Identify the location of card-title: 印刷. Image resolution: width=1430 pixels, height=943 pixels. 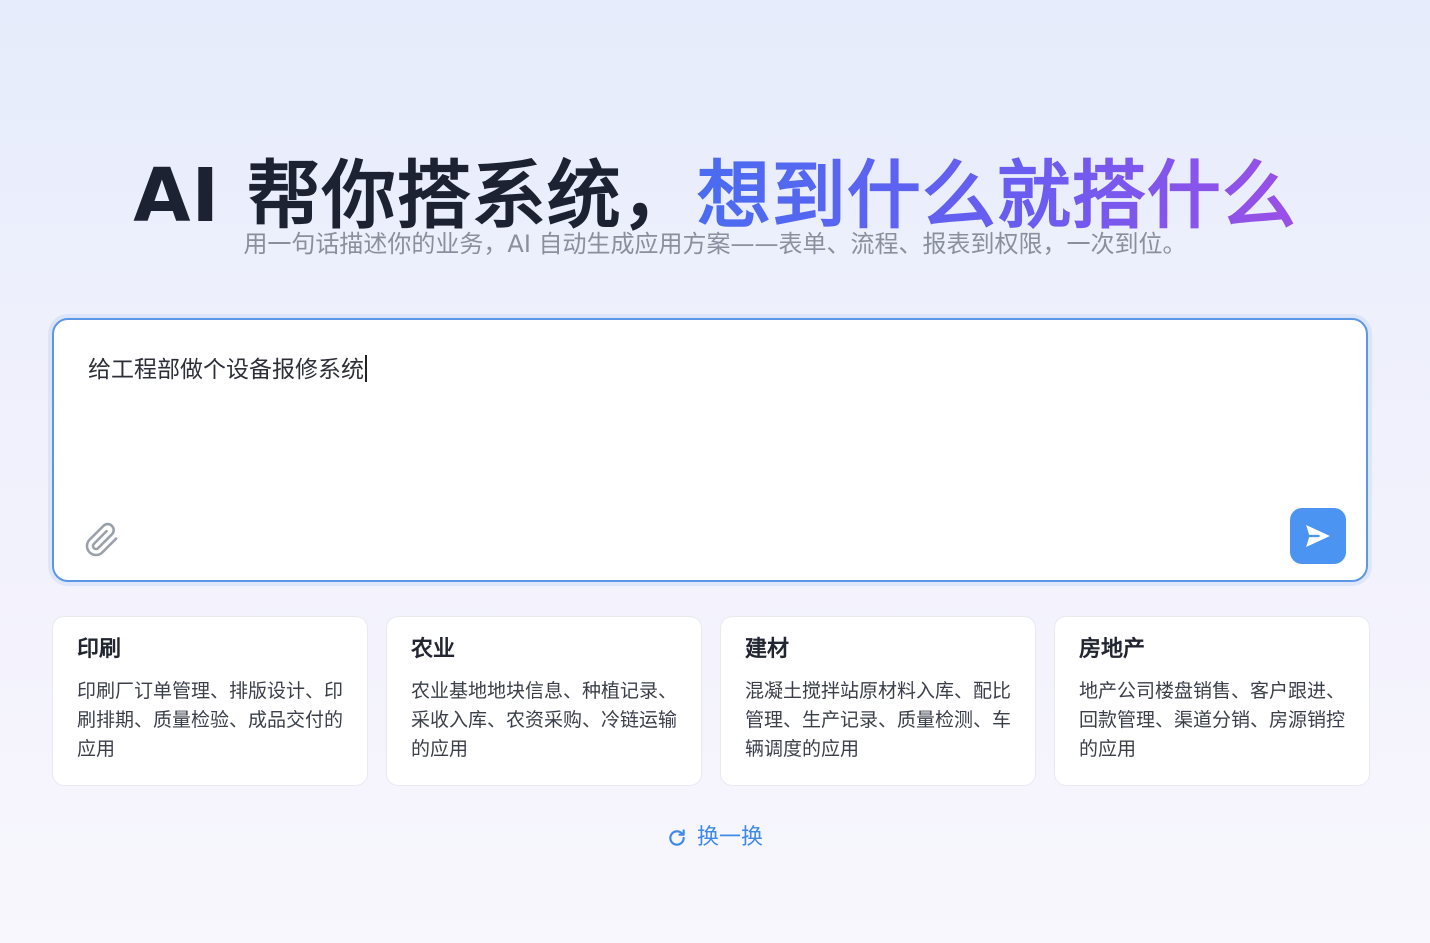
(99, 649).